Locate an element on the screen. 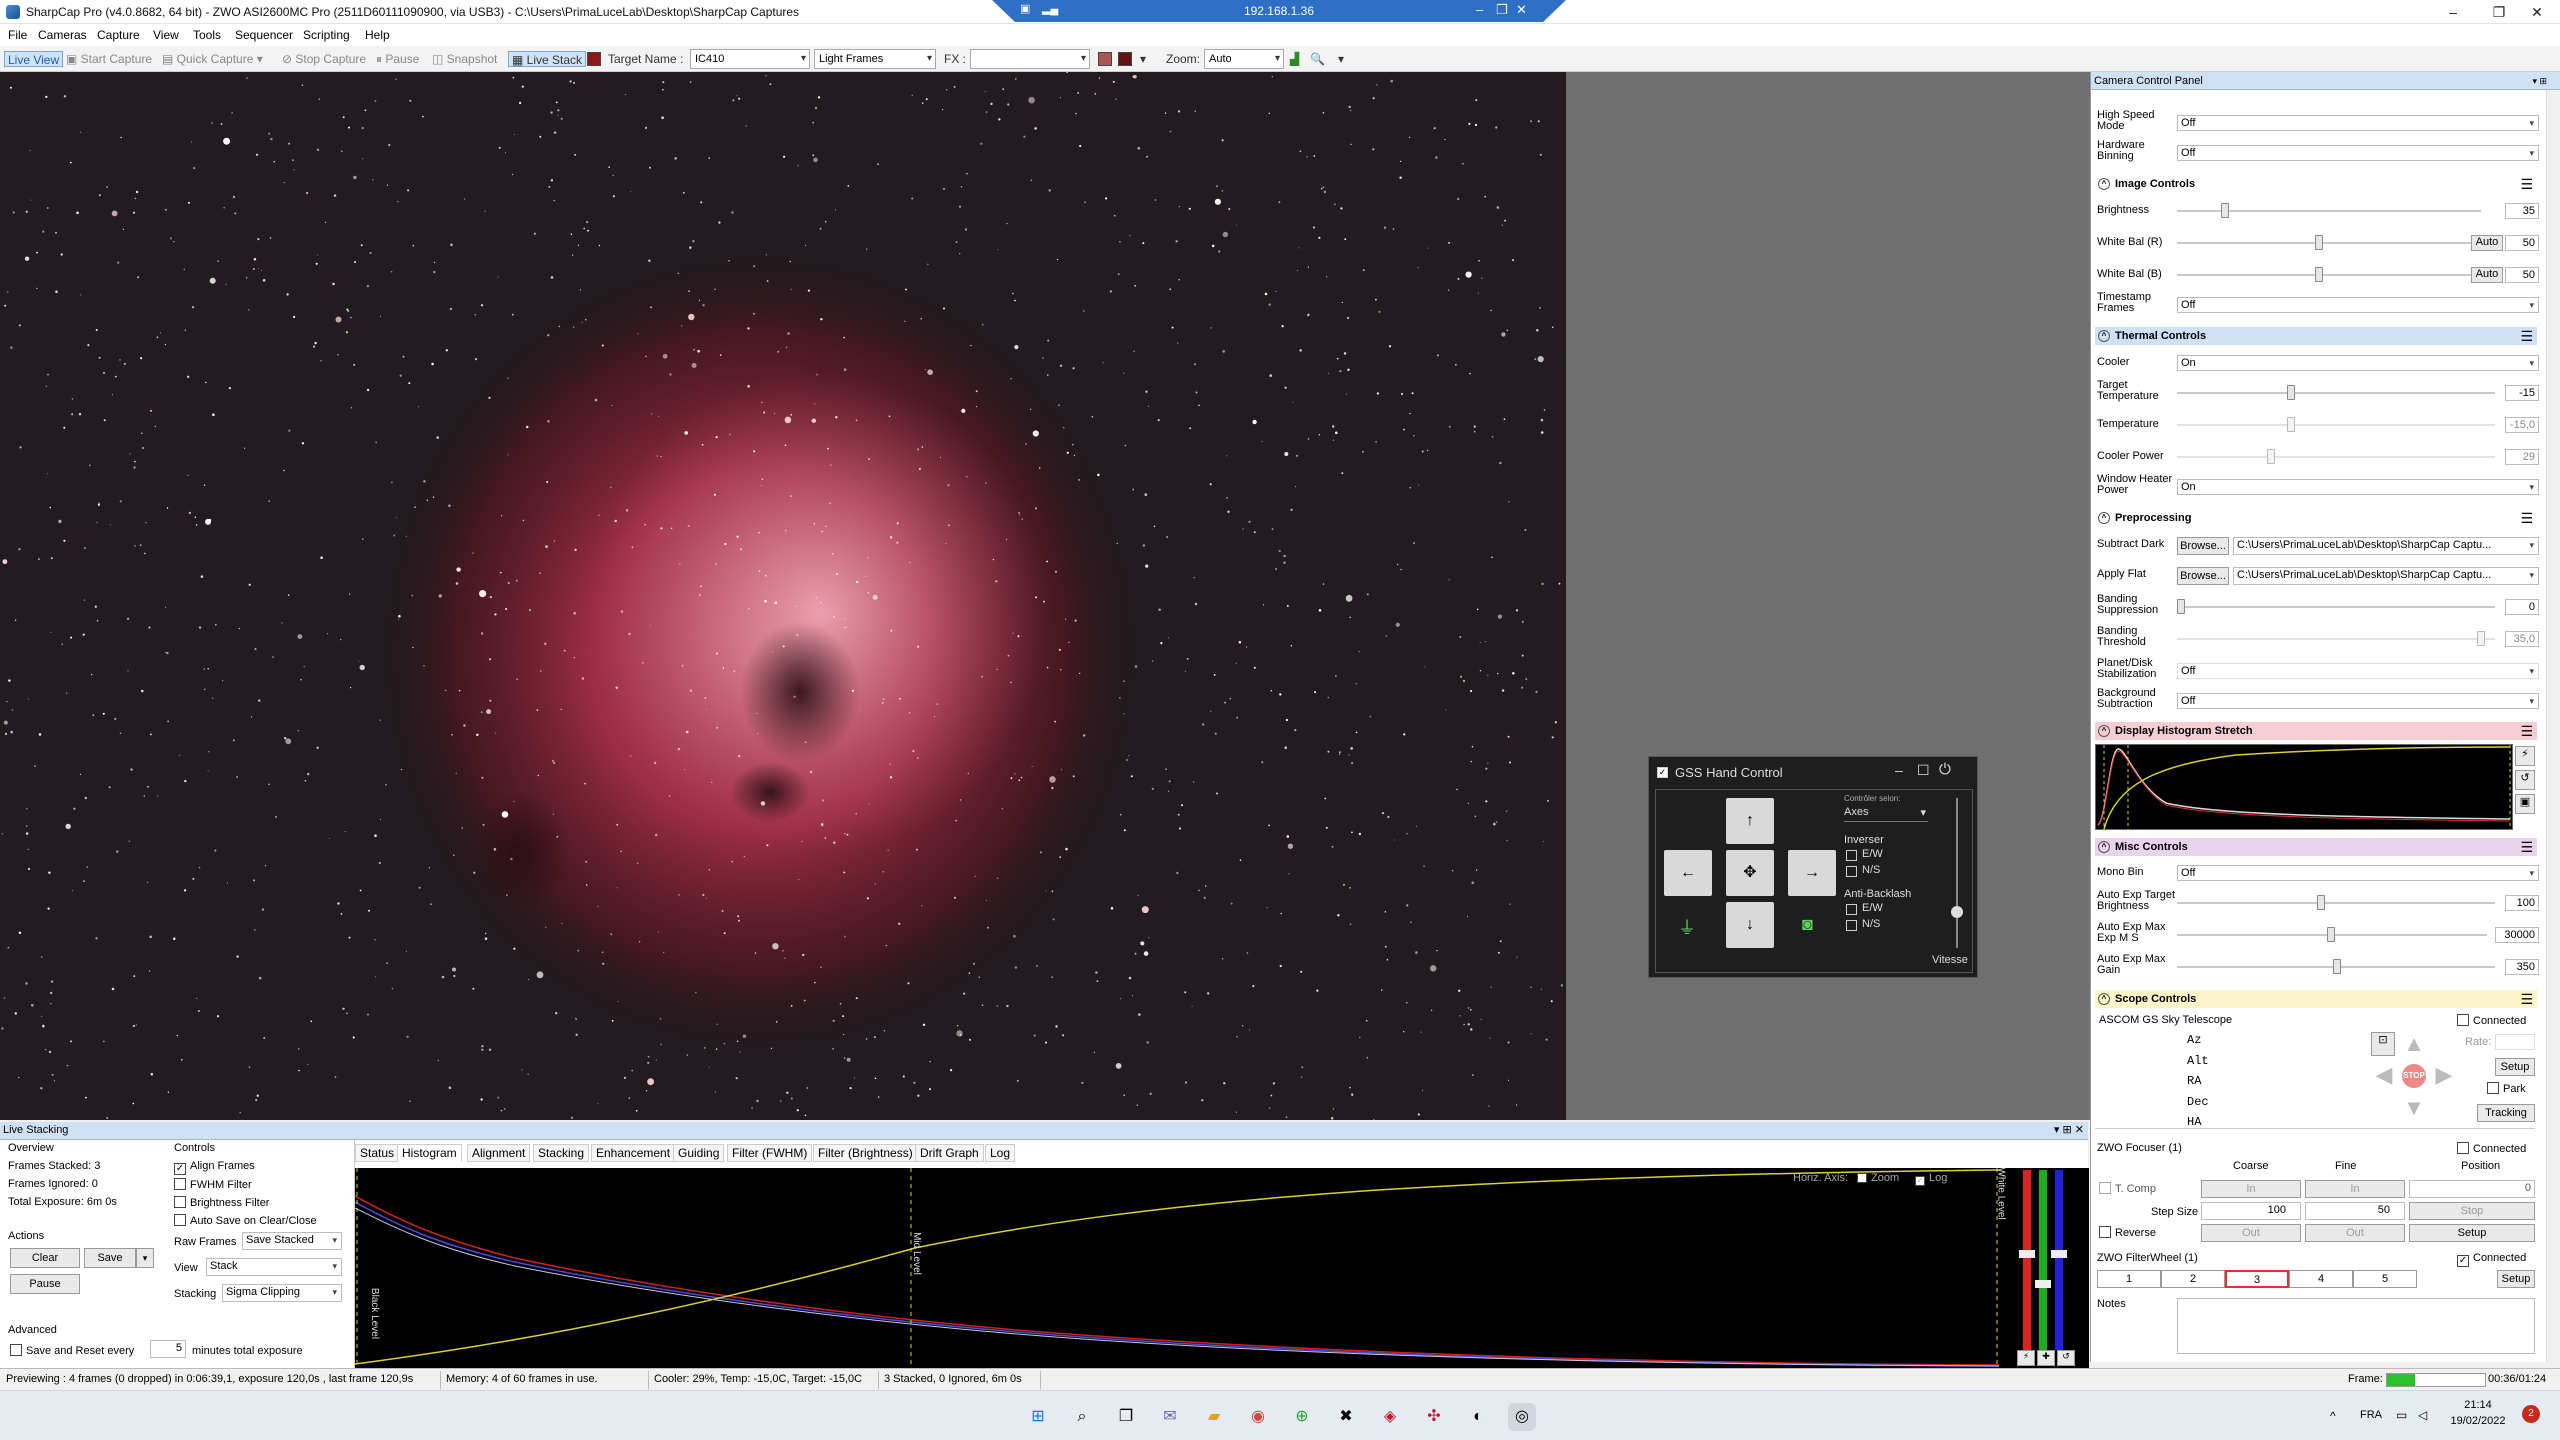  remote-close-icon: ✕ is located at coordinates (1521, 10).